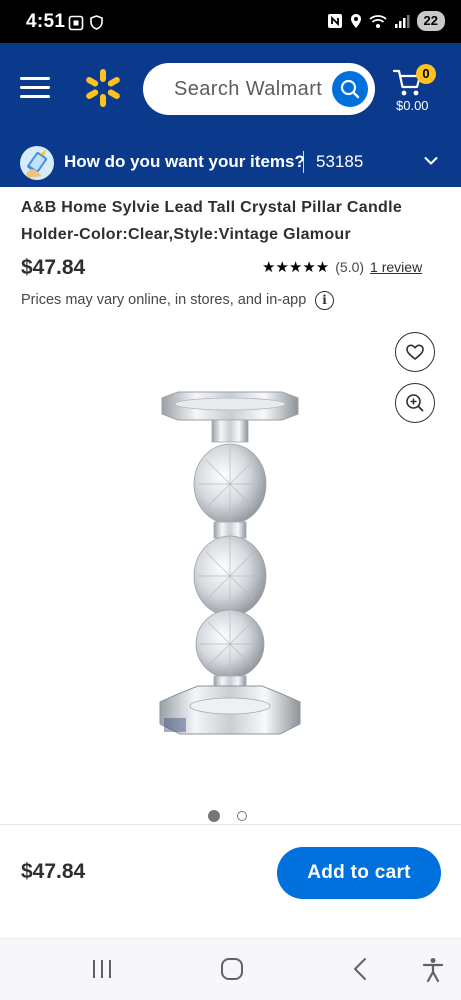 The width and height of the screenshot is (461, 1000). I want to click on system-nav-bar, so click(230, 969).